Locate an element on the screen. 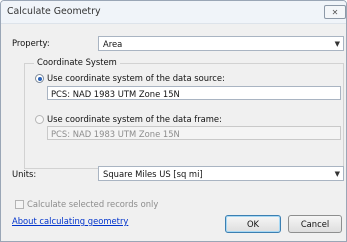 Image resolution: width=347 pixels, height=242 pixels. data-frame-coordinate-system-field: PCS: NAD 1983 UTM Zone 15N is located at coordinates (194, 133).